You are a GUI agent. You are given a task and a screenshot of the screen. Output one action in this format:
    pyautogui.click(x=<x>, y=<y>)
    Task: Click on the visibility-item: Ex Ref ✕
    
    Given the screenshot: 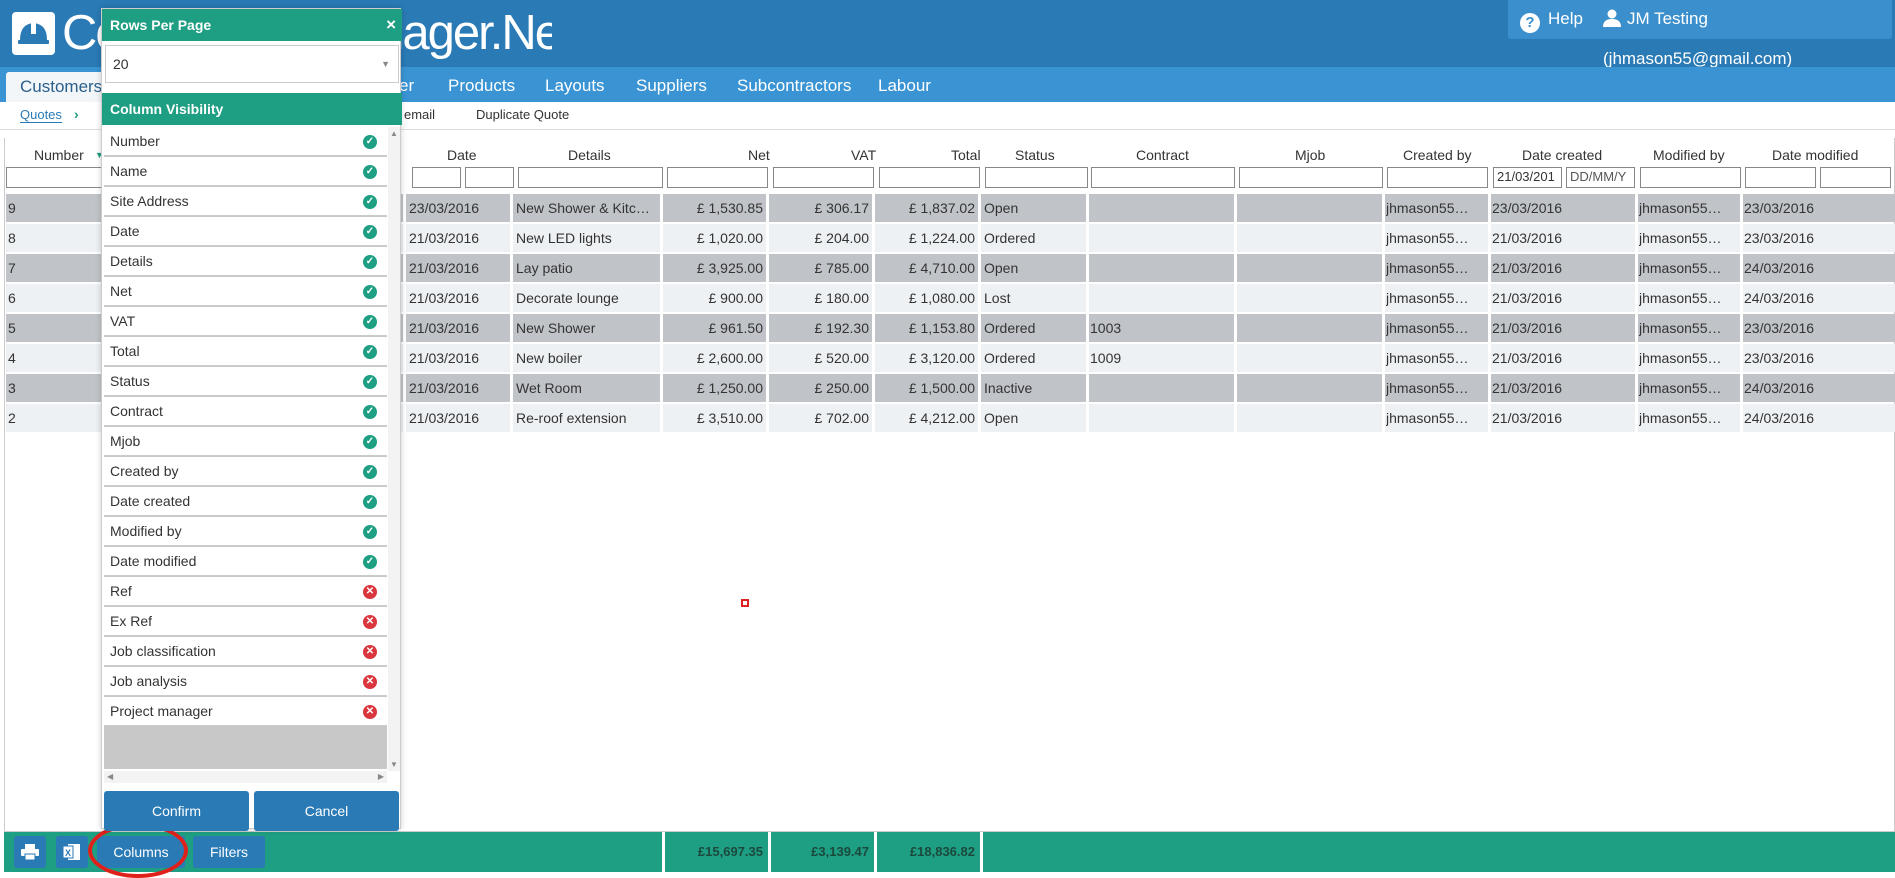 What is the action you would take?
    pyautogui.click(x=245, y=621)
    